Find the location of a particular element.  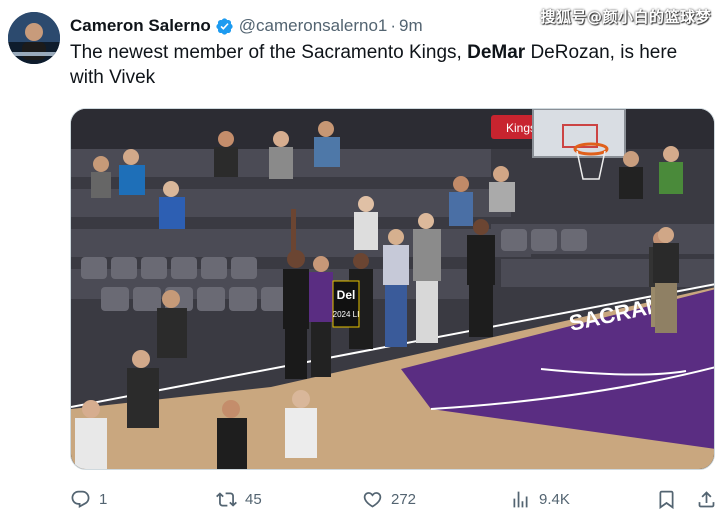

retweet-icon is located at coordinates (226, 499).